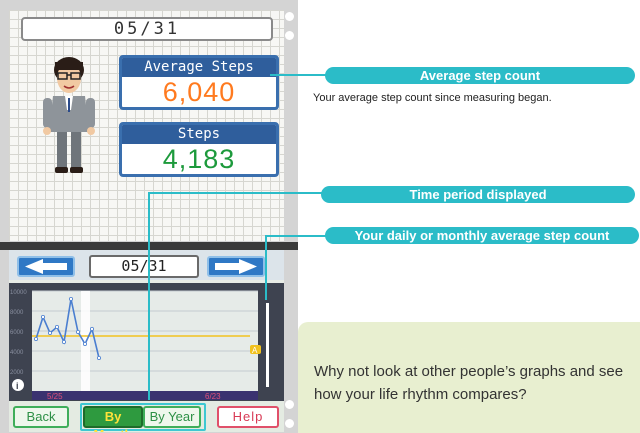  What do you see at coordinates (17, 313) in the screenshot?
I see `y-tick-label: 8000` at bounding box center [17, 313].